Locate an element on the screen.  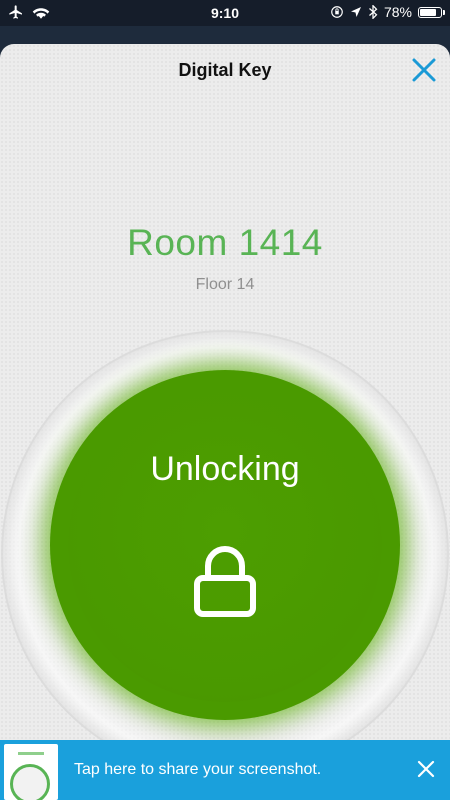
share-screenshot-banner: Tap here to share your screenshot. is located at coordinates (225, 770).